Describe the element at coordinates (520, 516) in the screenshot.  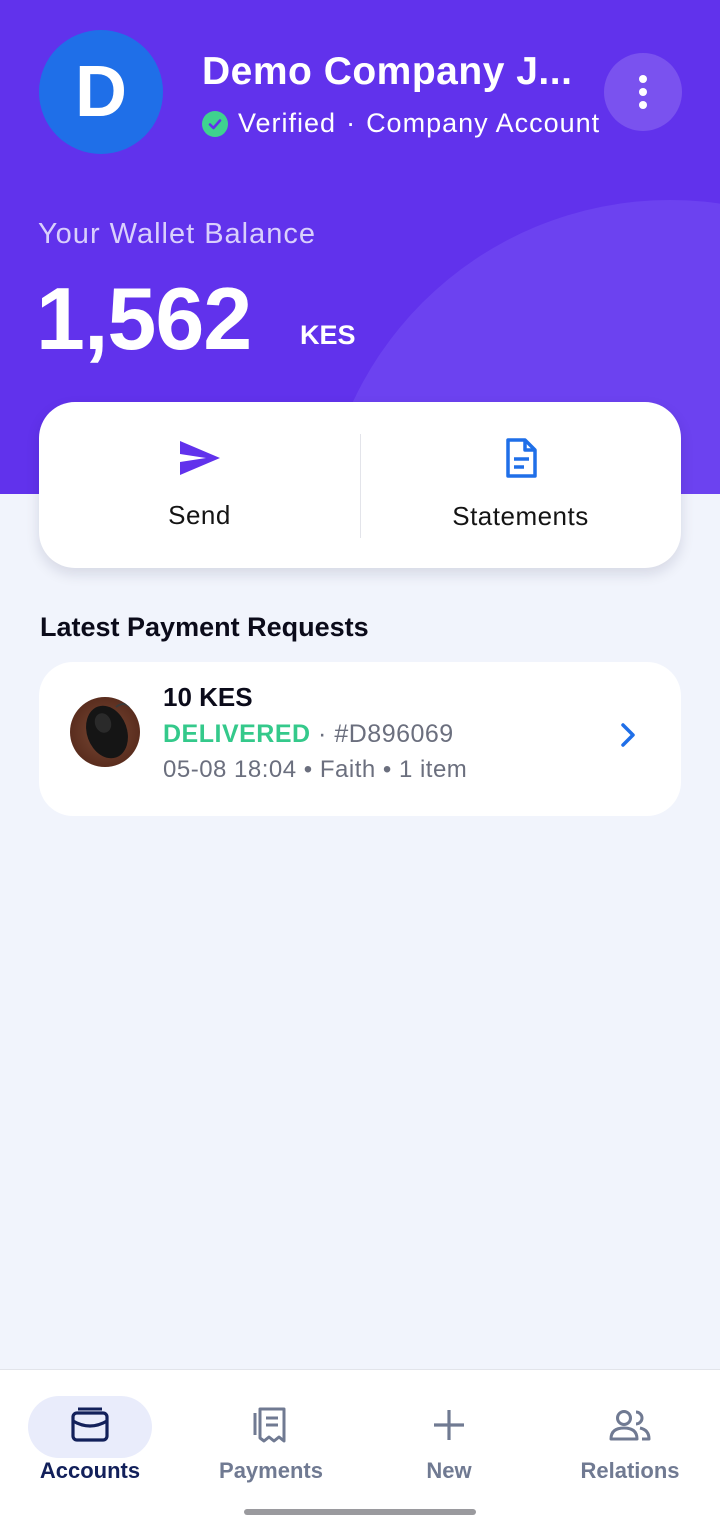
I see `statements-label: Statements` at that location.